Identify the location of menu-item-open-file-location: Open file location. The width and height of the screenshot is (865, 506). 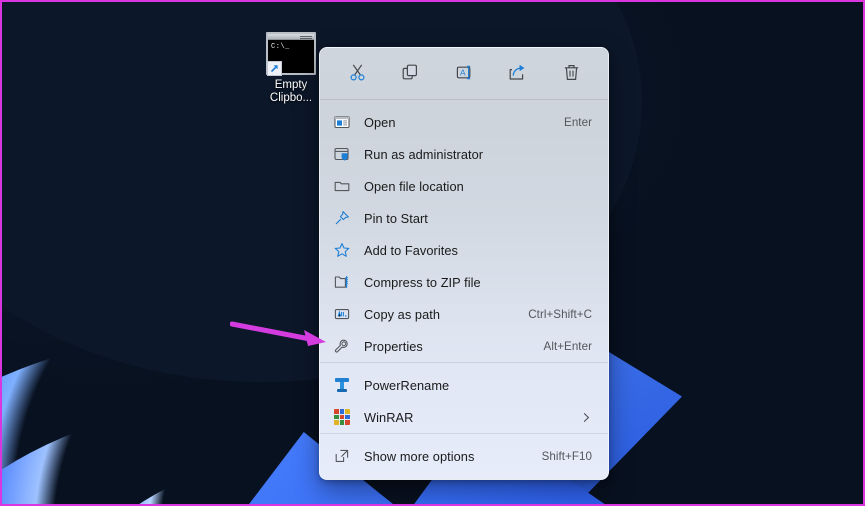
(464, 186).